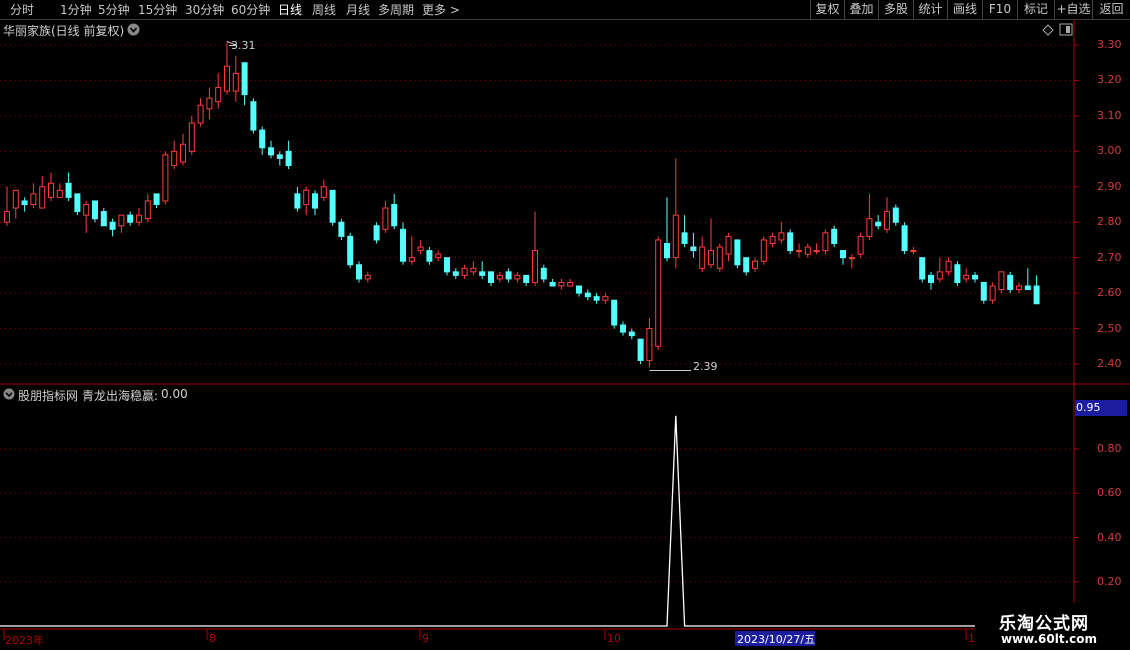 The width and height of the screenshot is (1130, 650). What do you see at coordinates (243, 45) in the screenshot?
I see `high-price-marker: 3.31` at bounding box center [243, 45].